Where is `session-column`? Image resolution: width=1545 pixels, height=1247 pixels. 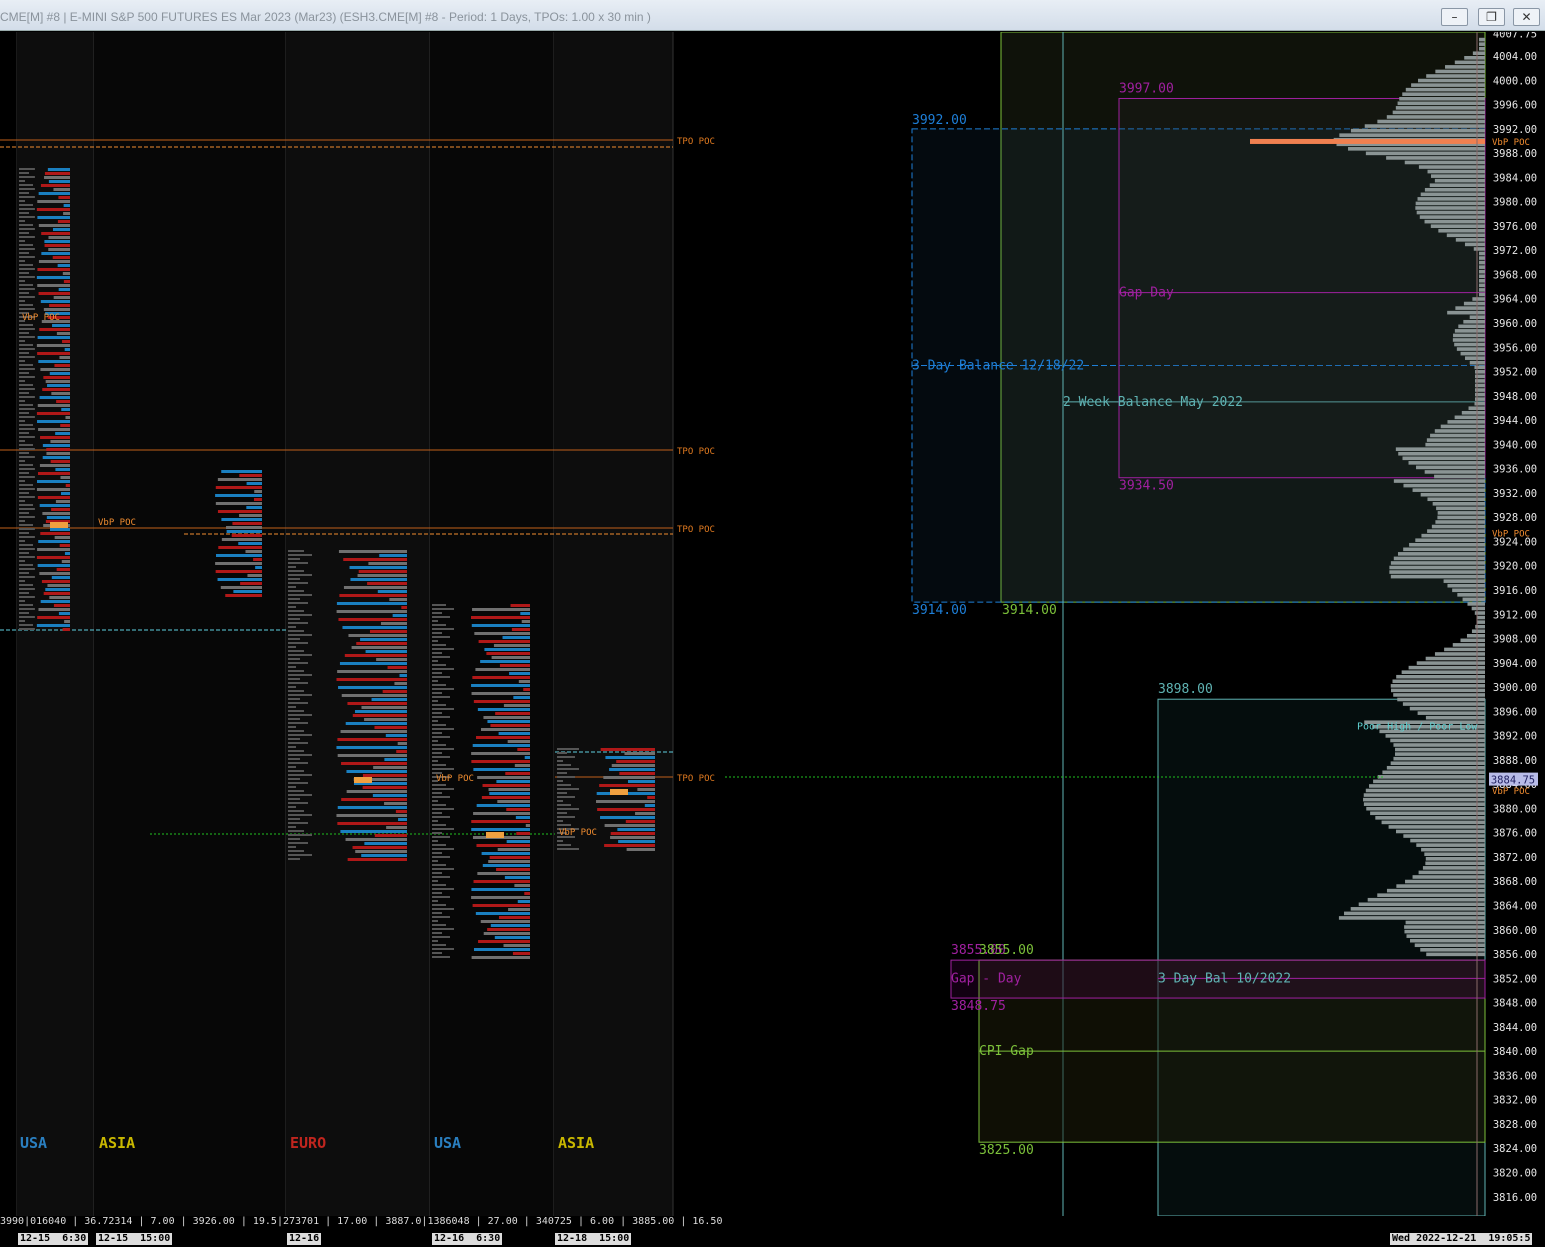
session-column is located at coordinates (613, 624).